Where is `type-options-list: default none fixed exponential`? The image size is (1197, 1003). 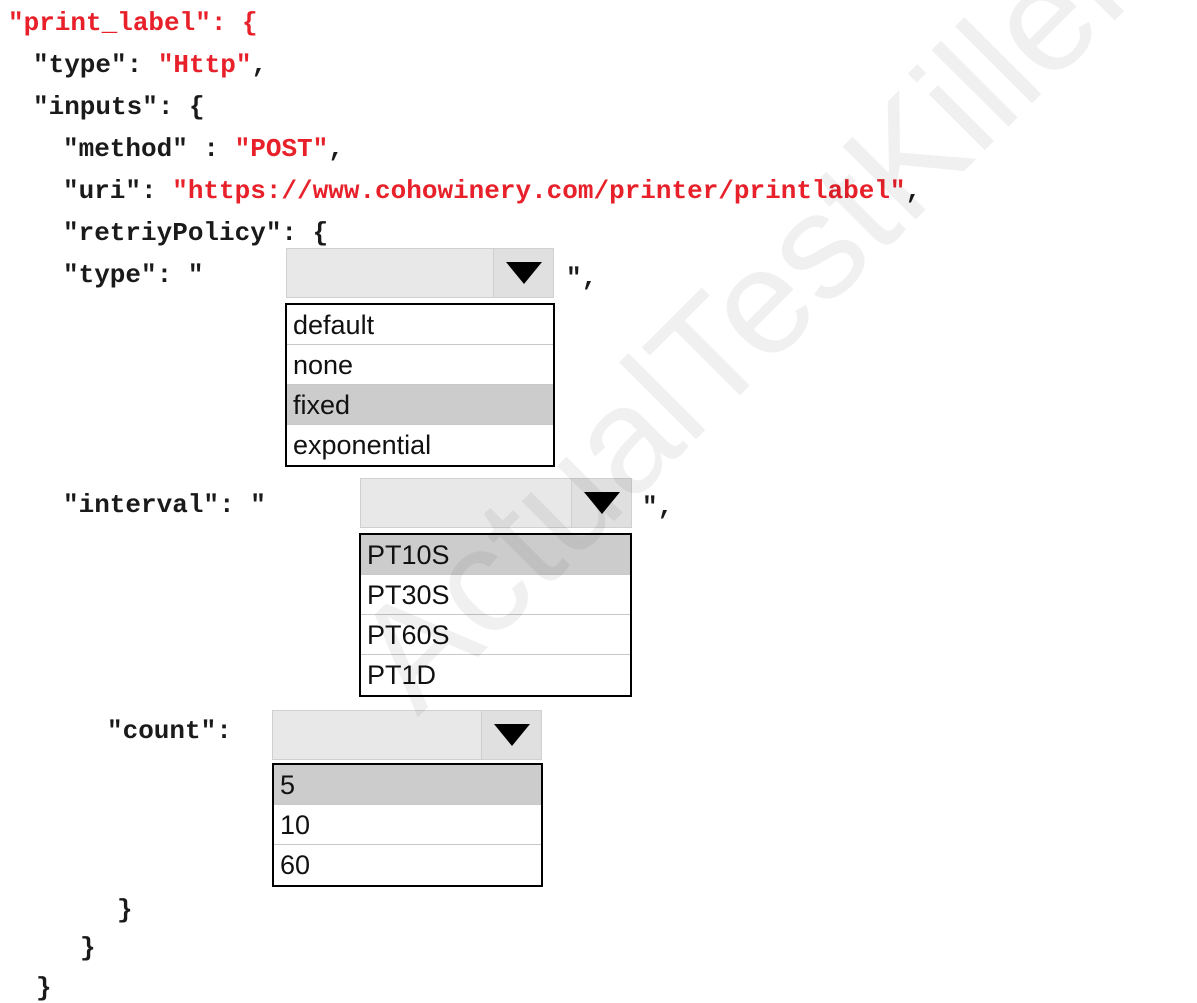 type-options-list: default none fixed exponential is located at coordinates (420, 385).